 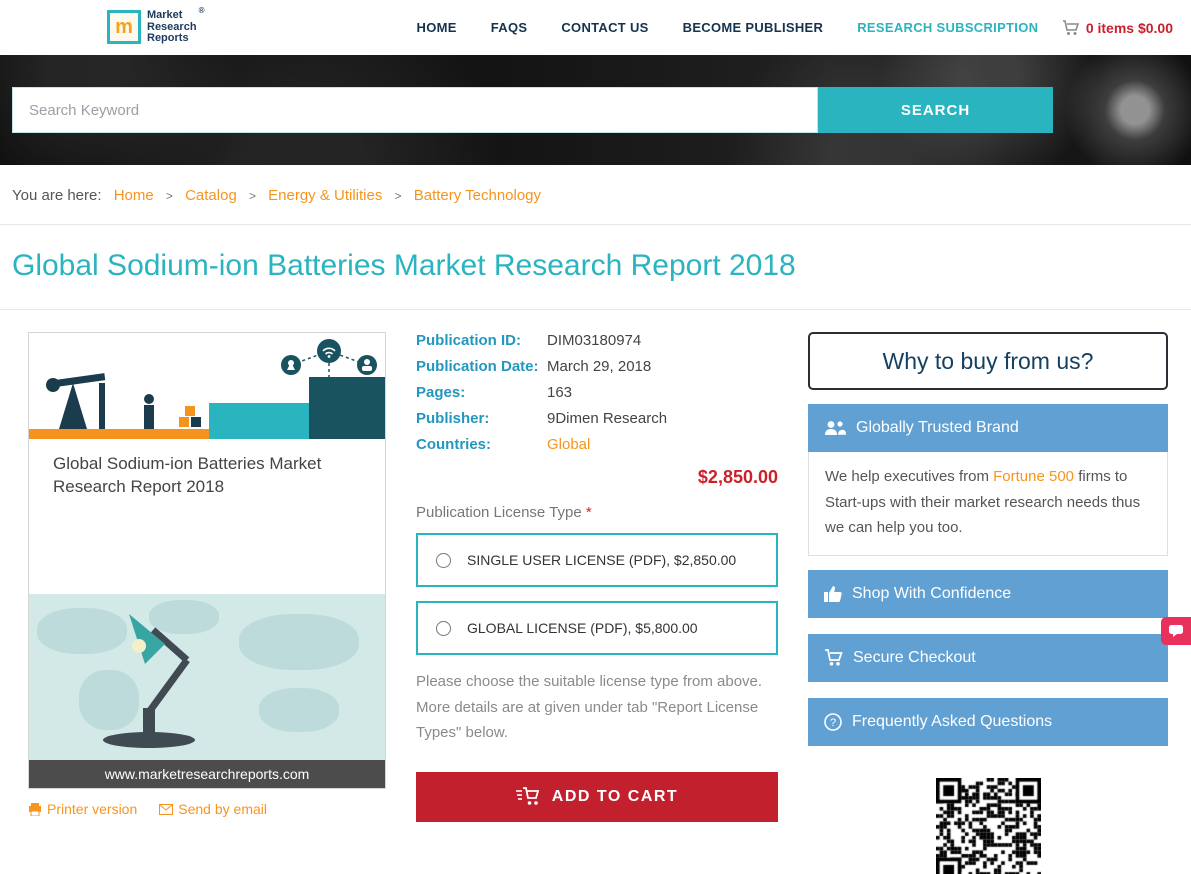 I want to click on required-asterisk: *, so click(x=588, y=512).